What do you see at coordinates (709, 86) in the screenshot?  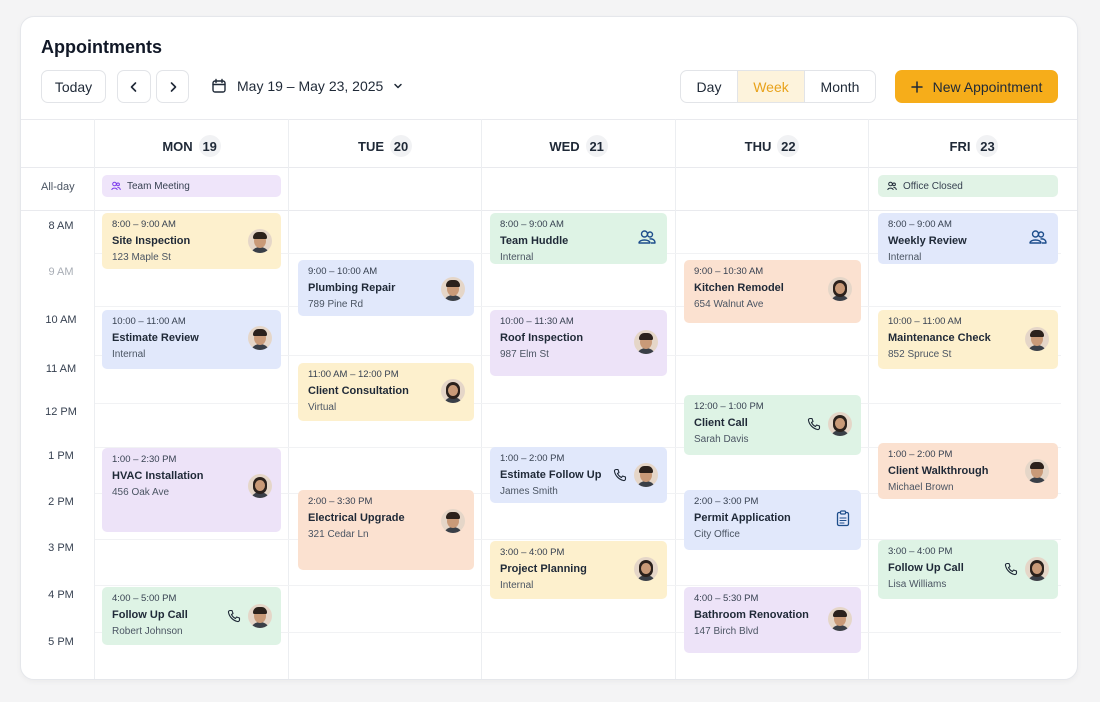 I see `view-day-tab: Day` at bounding box center [709, 86].